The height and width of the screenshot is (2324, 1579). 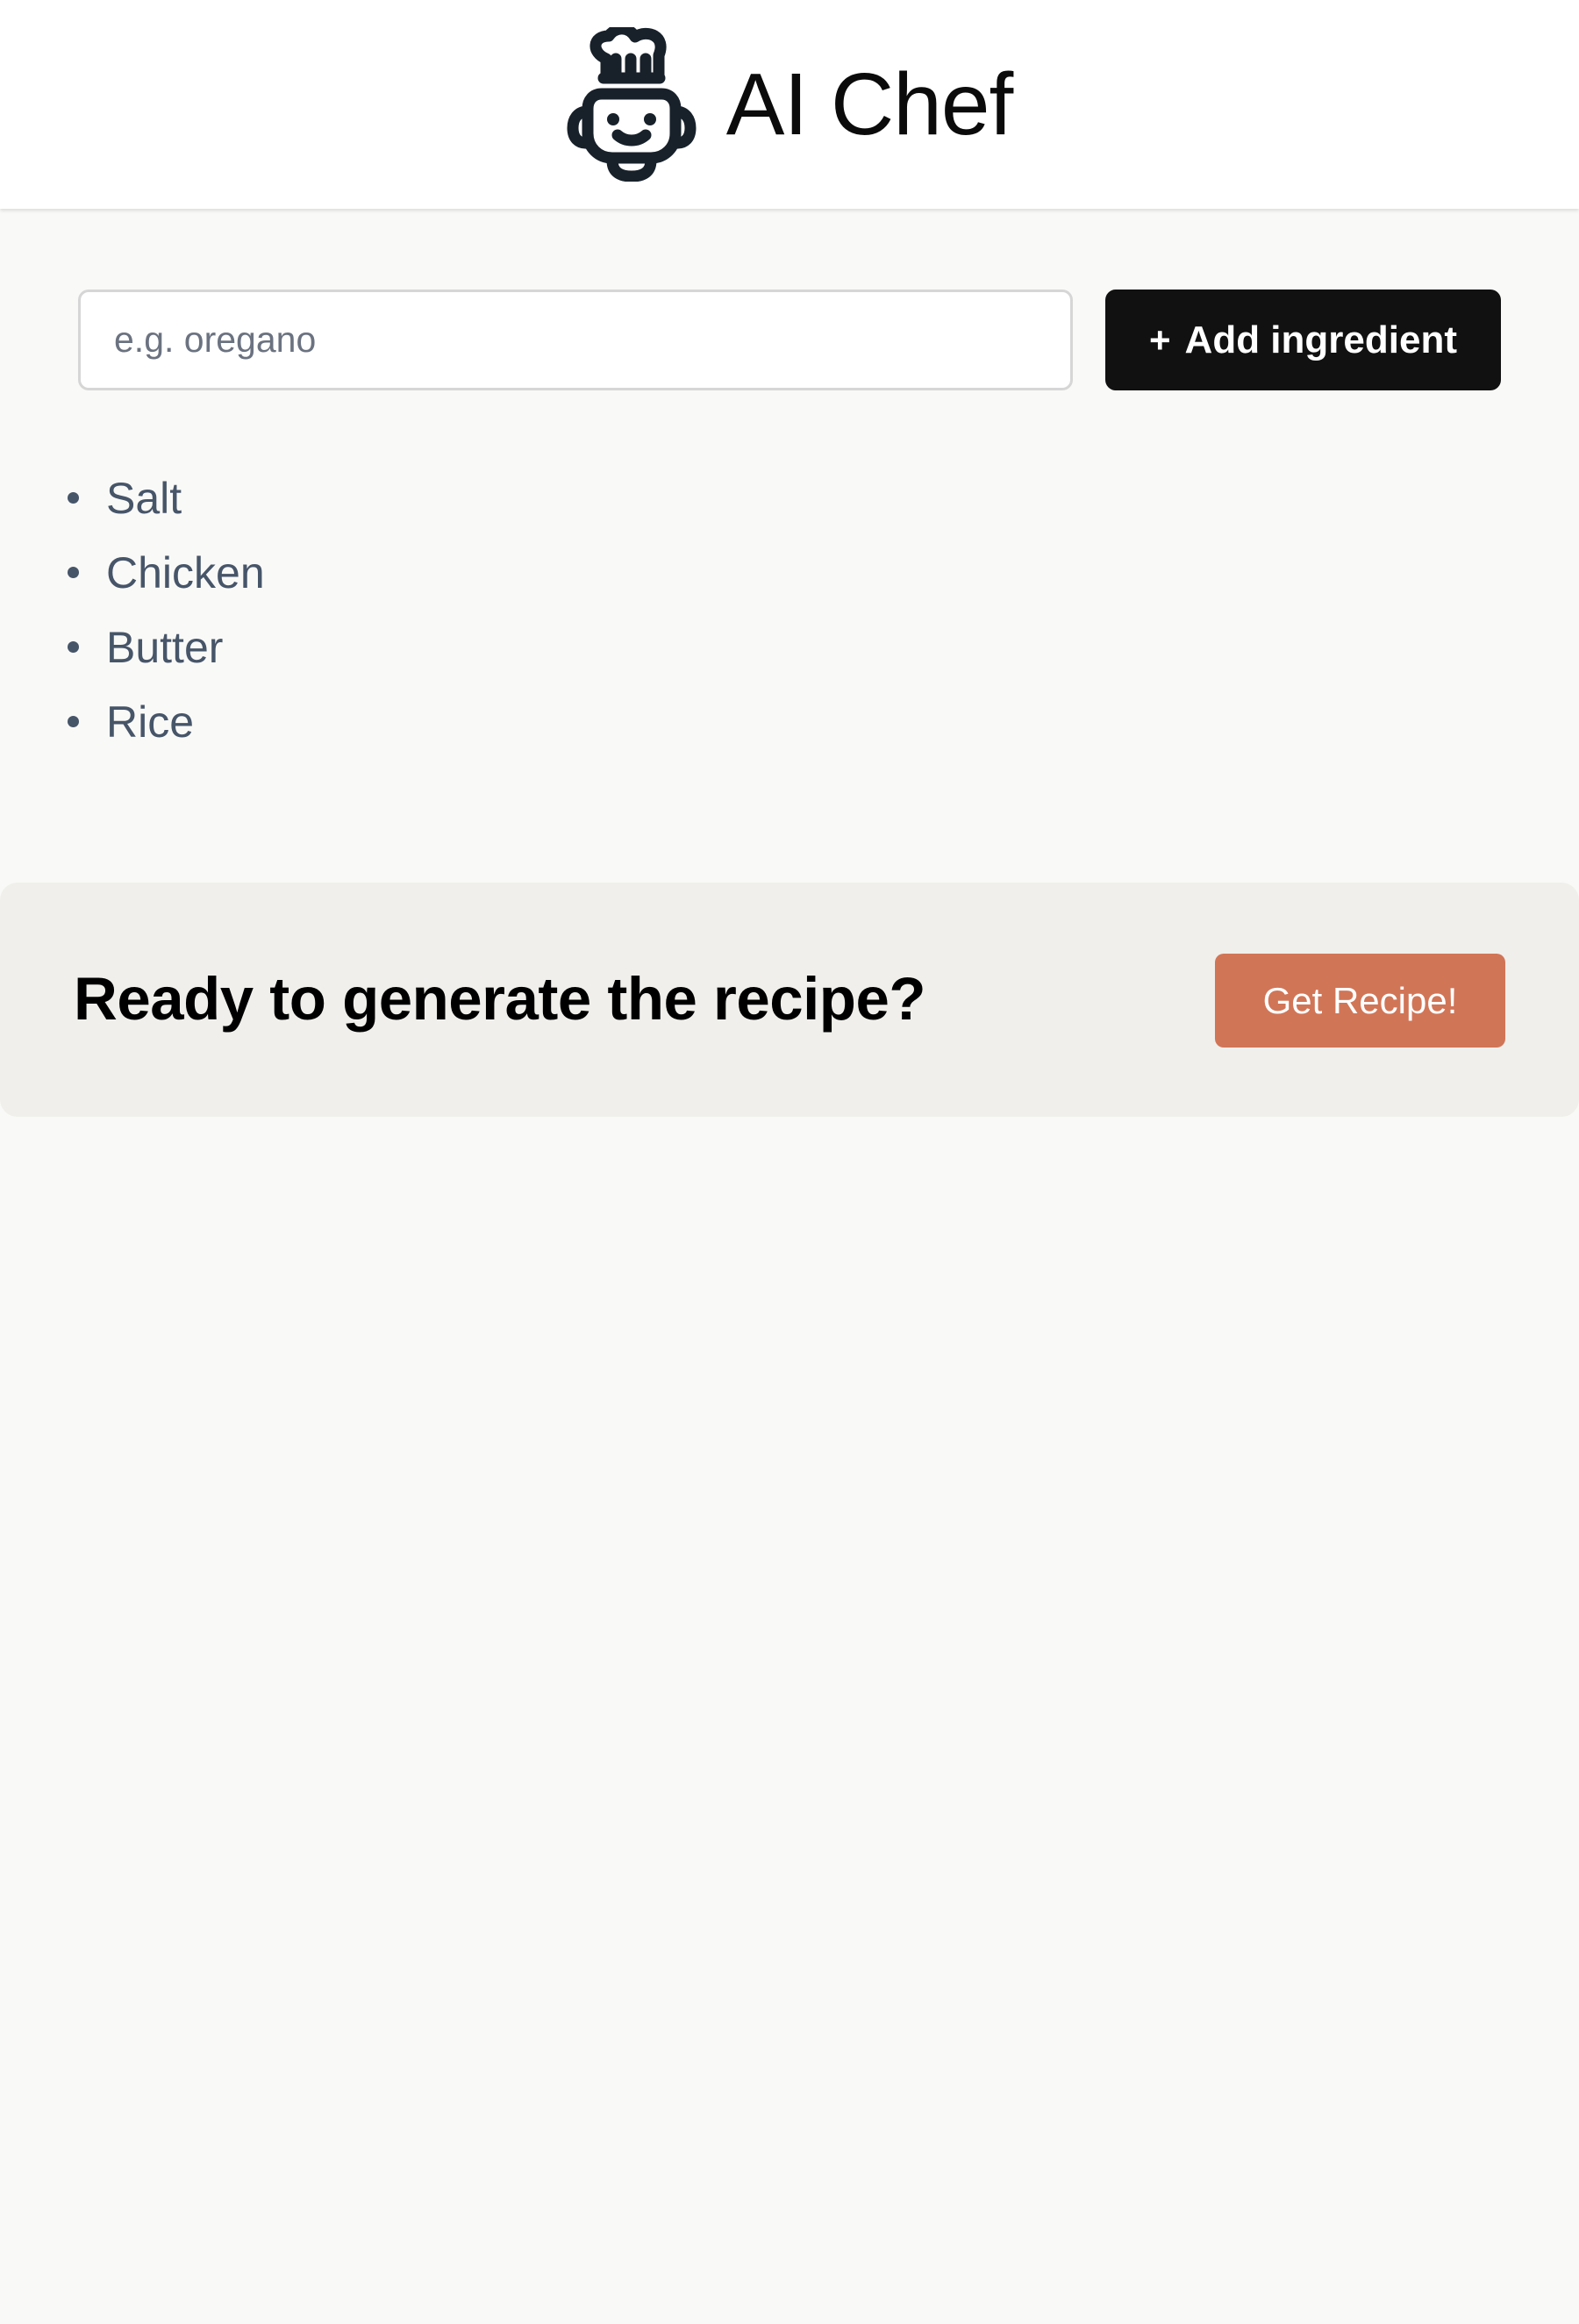 What do you see at coordinates (185, 572) in the screenshot?
I see `ingredient-label: Chicken` at bounding box center [185, 572].